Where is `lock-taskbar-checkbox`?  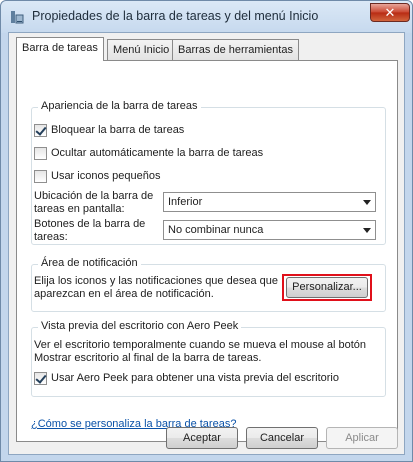
lock-taskbar-checkbox is located at coordinates (40, 130).